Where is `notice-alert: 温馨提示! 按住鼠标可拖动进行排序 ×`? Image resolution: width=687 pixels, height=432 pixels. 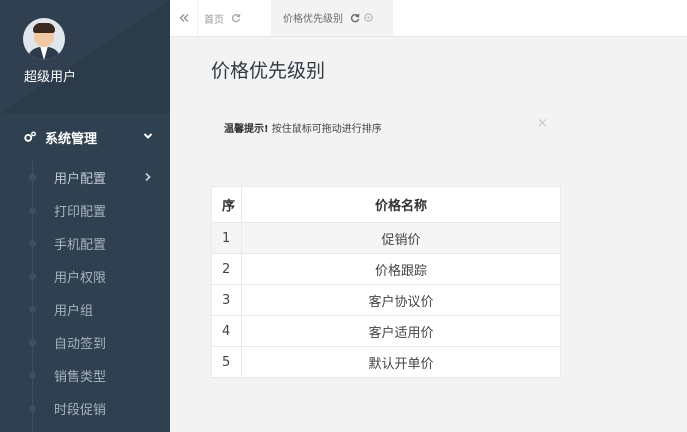
notice-alert: 温馨提示! 按住鼠标可拖动进行排序 × is located at coordinates (386, 126).